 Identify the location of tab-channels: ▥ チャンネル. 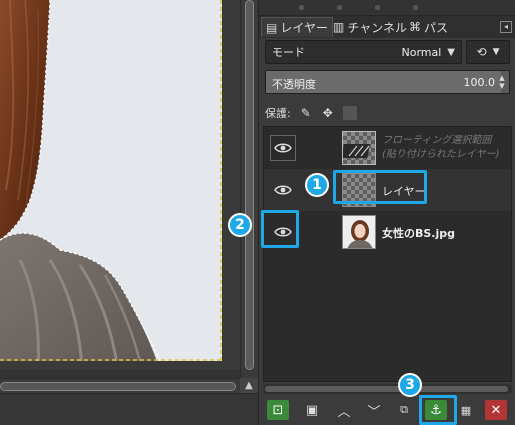
(370, 27).